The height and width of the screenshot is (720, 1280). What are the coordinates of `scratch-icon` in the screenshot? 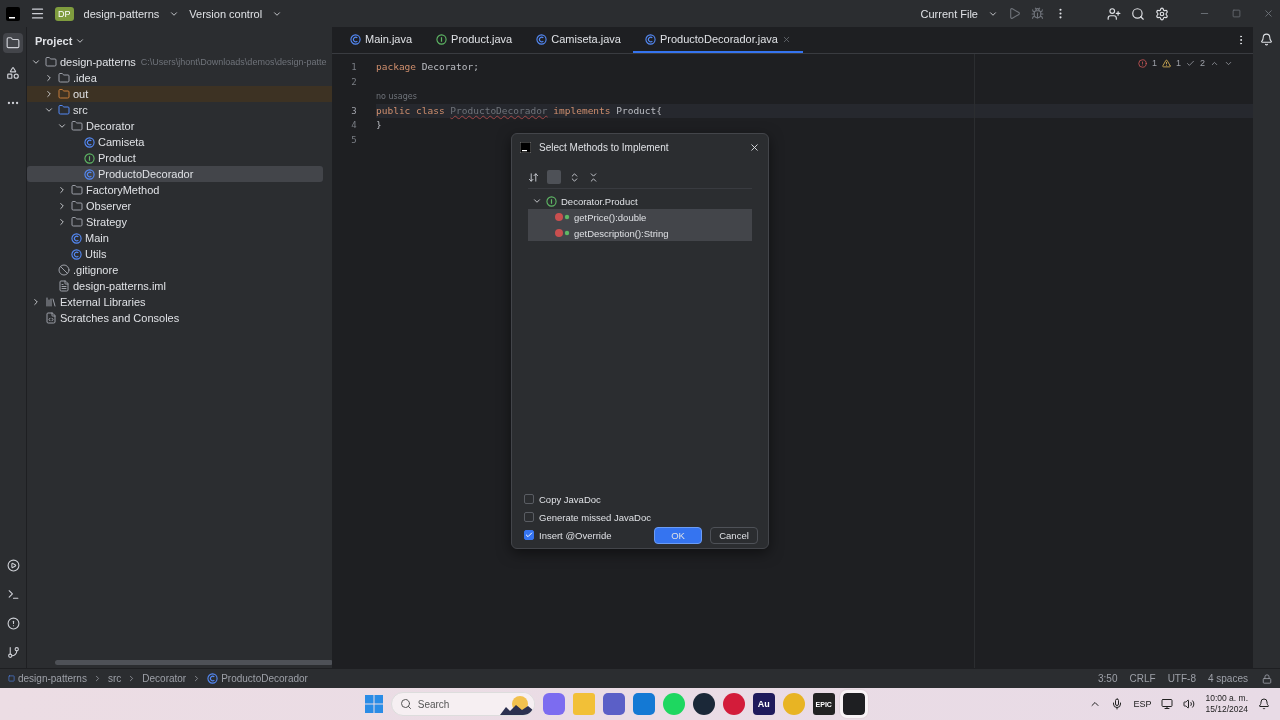 It's located at (51, 318).